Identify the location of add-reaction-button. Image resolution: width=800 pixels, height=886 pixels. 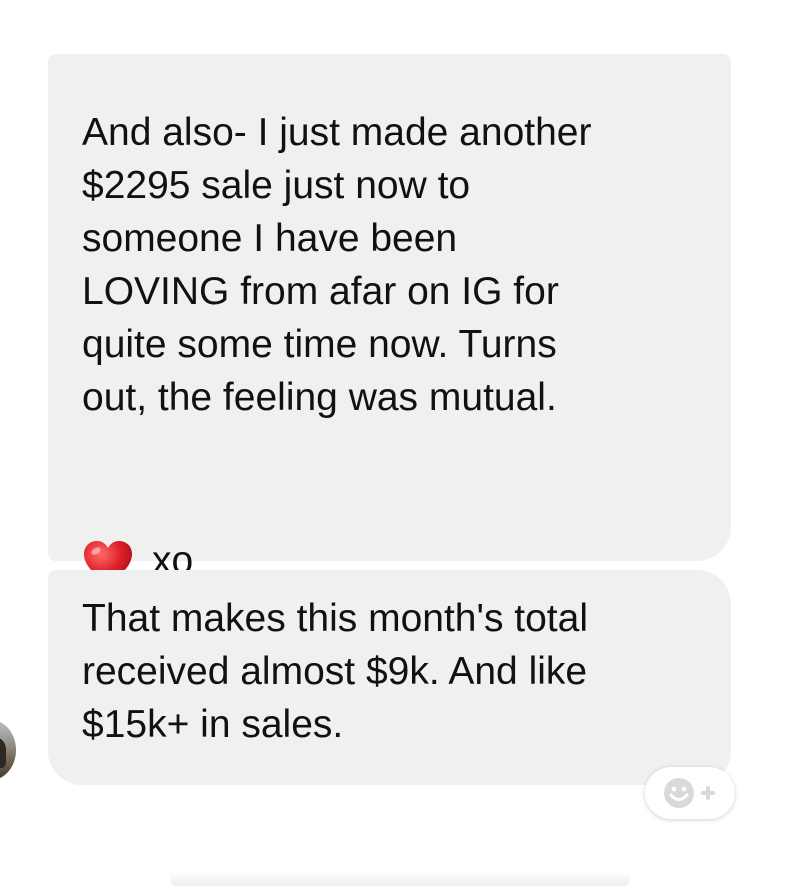
(690, 793).